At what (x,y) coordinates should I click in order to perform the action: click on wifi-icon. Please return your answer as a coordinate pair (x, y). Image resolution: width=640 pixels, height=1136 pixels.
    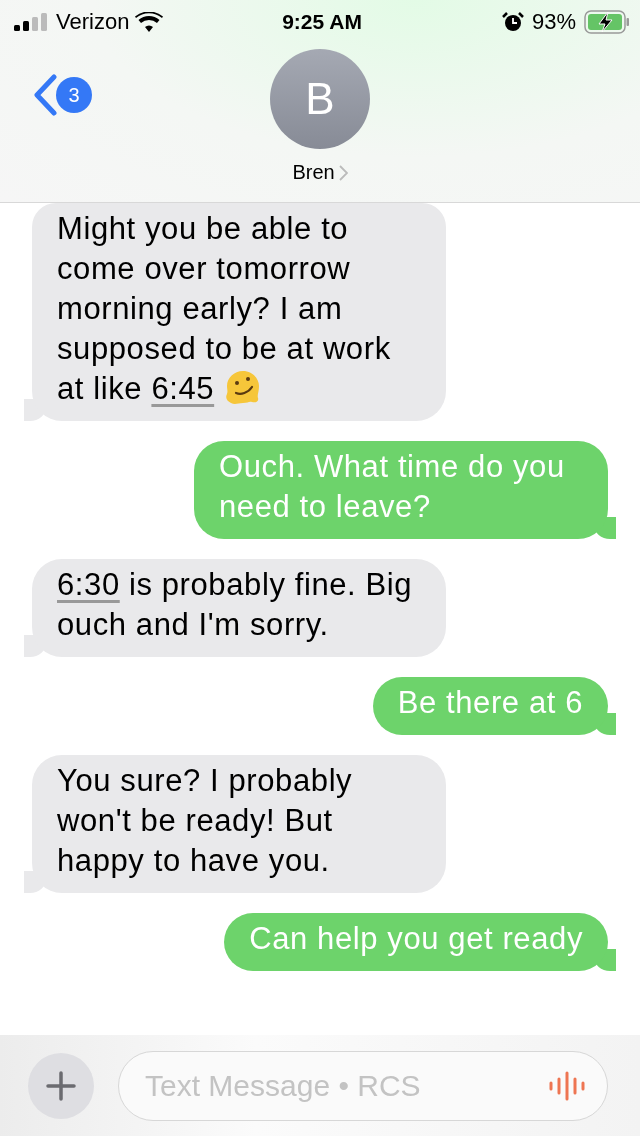
    Looking at the image, I should click on (149, 22).